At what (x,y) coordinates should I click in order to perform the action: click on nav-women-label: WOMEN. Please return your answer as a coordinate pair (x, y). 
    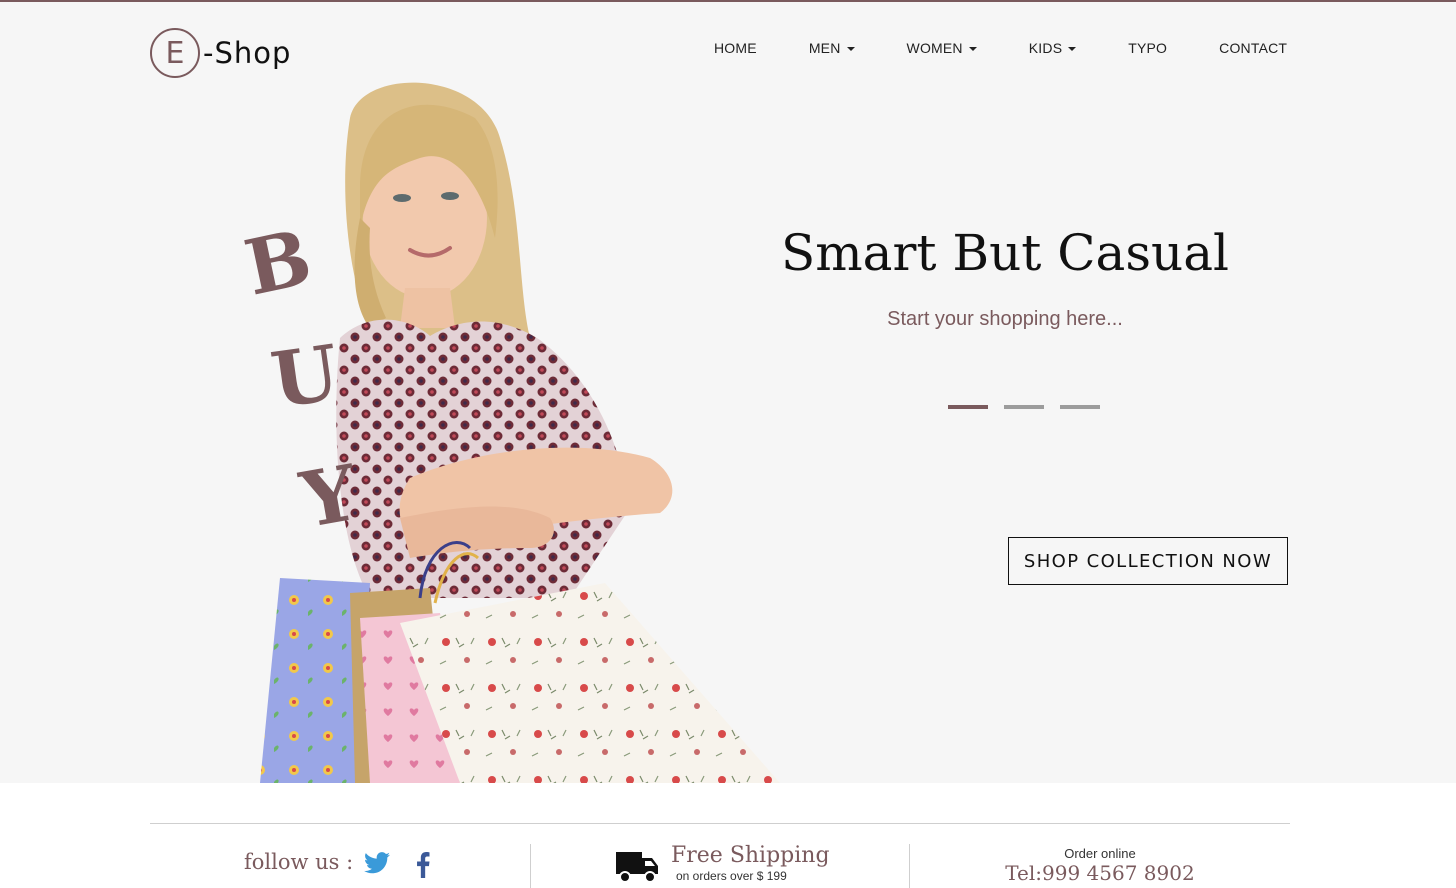
    Looking at the image, I should click on (934, 48).